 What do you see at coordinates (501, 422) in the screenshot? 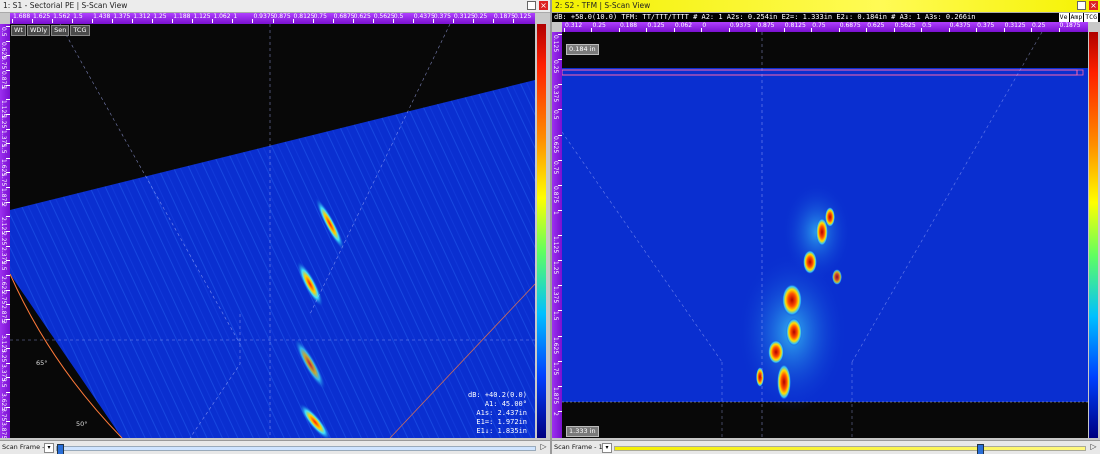
I see `readout-e1eq: E1=: 1.972in` at bounding box center [501, 422].